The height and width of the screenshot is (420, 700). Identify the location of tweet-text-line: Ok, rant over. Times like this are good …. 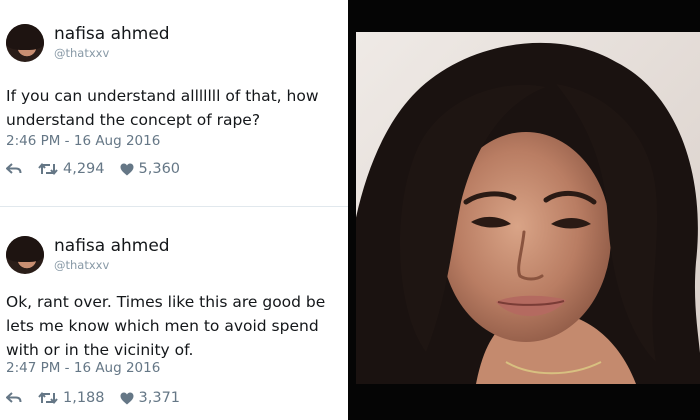
(166, 302).